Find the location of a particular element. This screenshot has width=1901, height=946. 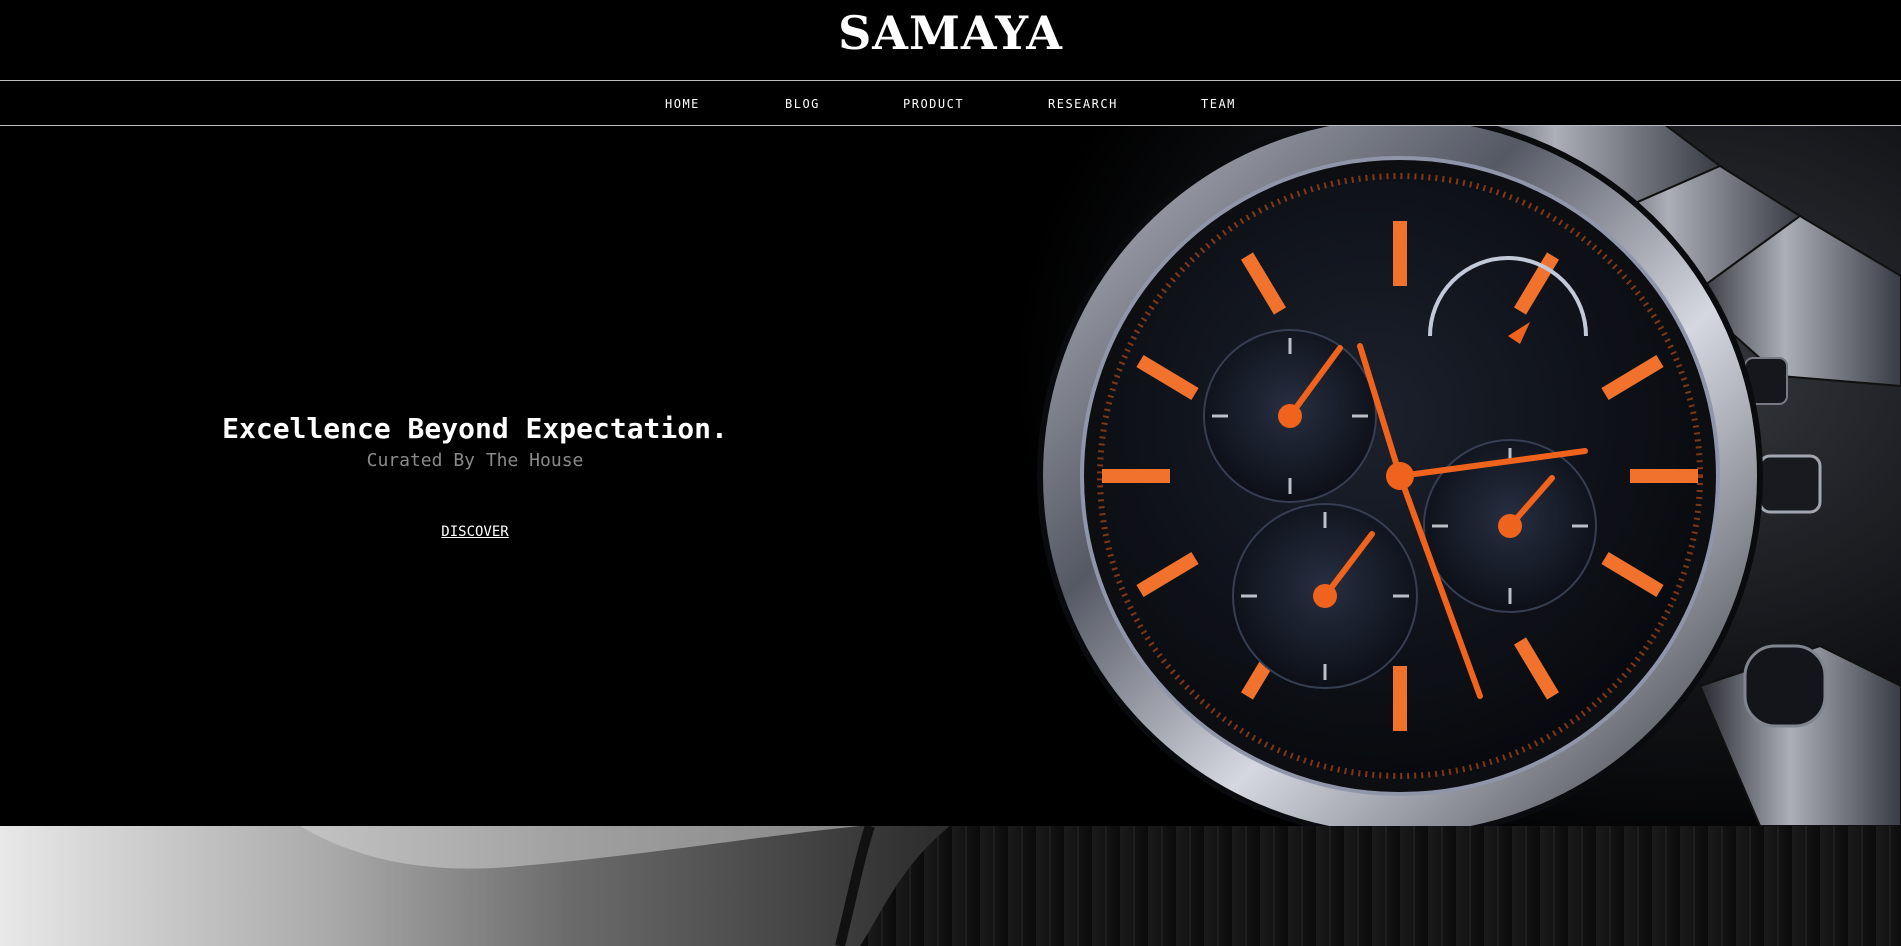

main-nav: HOME BLOG PRODUCT RESEARCH TEAM is located at coordinates (950, 103).